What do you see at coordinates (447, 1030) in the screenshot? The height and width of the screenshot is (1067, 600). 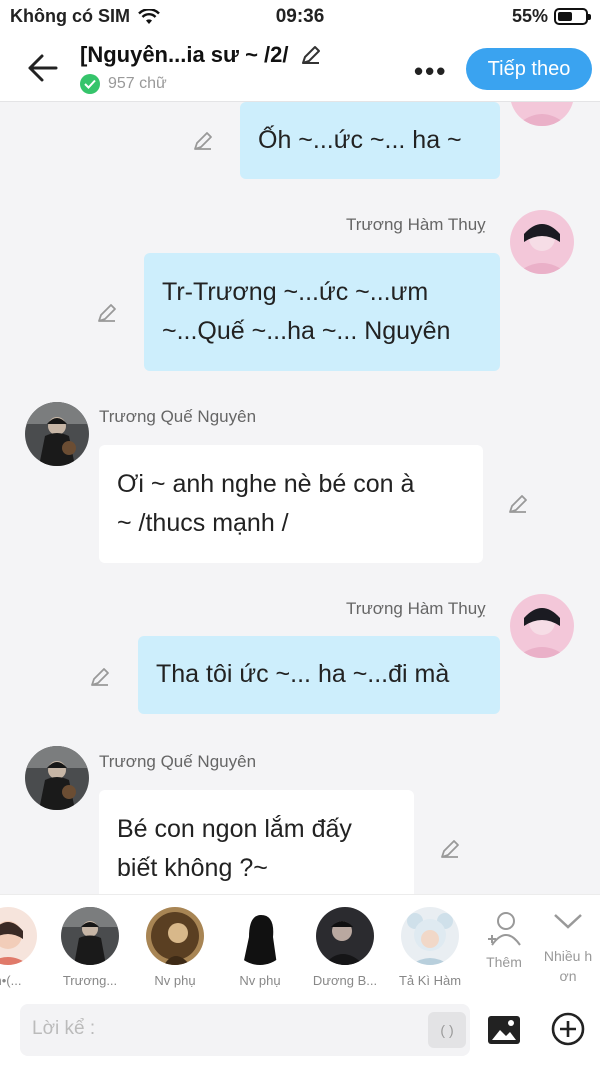 I see `paren-button: ( )` at bounding box center [447, 1030].